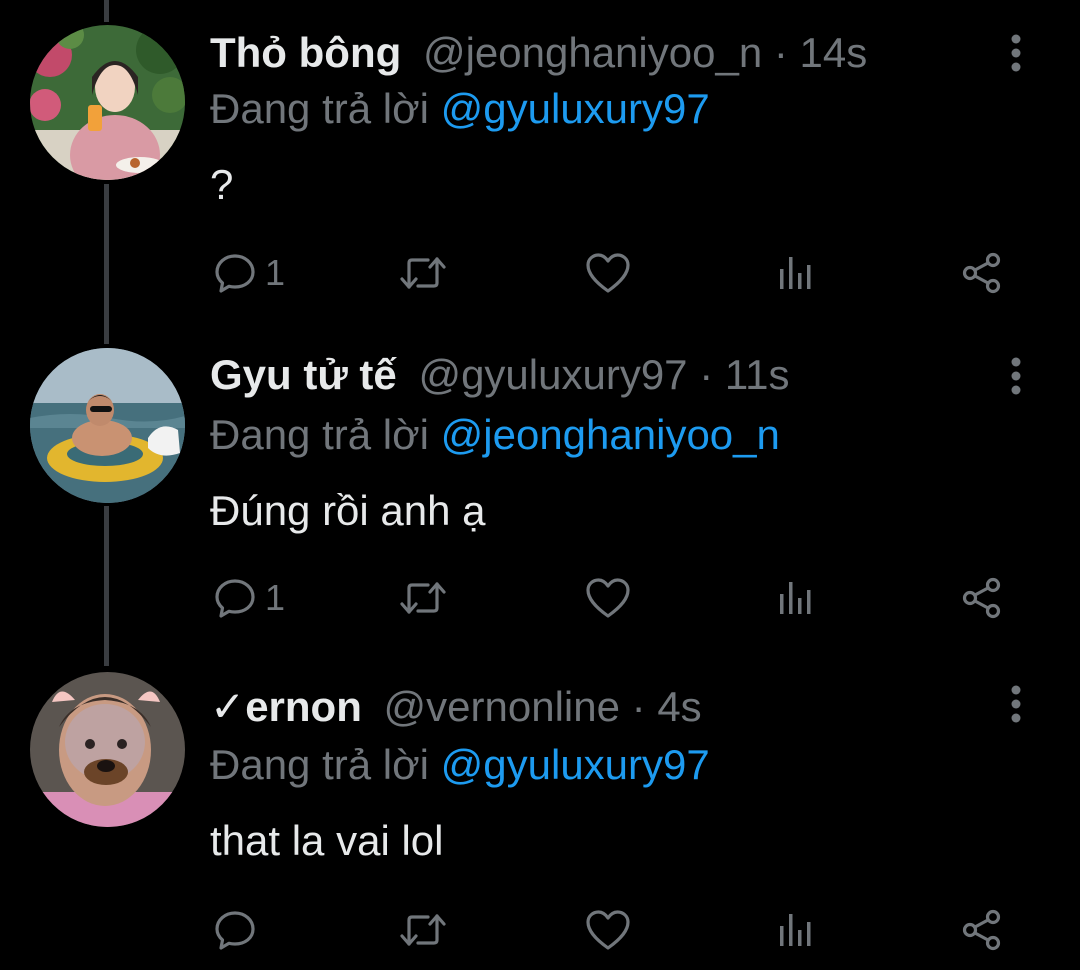 Image resolution: width=1080 pixels, height=970 pixels. I want to click on views-button, so click(797, 930).